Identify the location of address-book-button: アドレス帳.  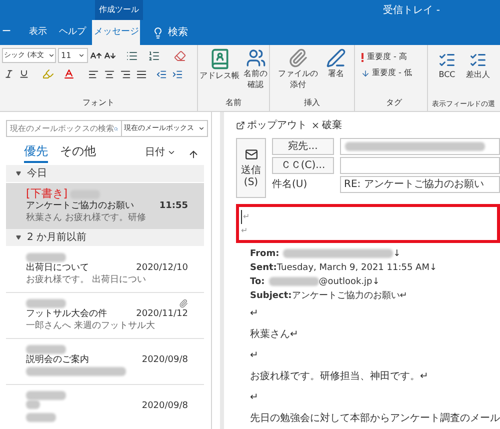
(220, 69).